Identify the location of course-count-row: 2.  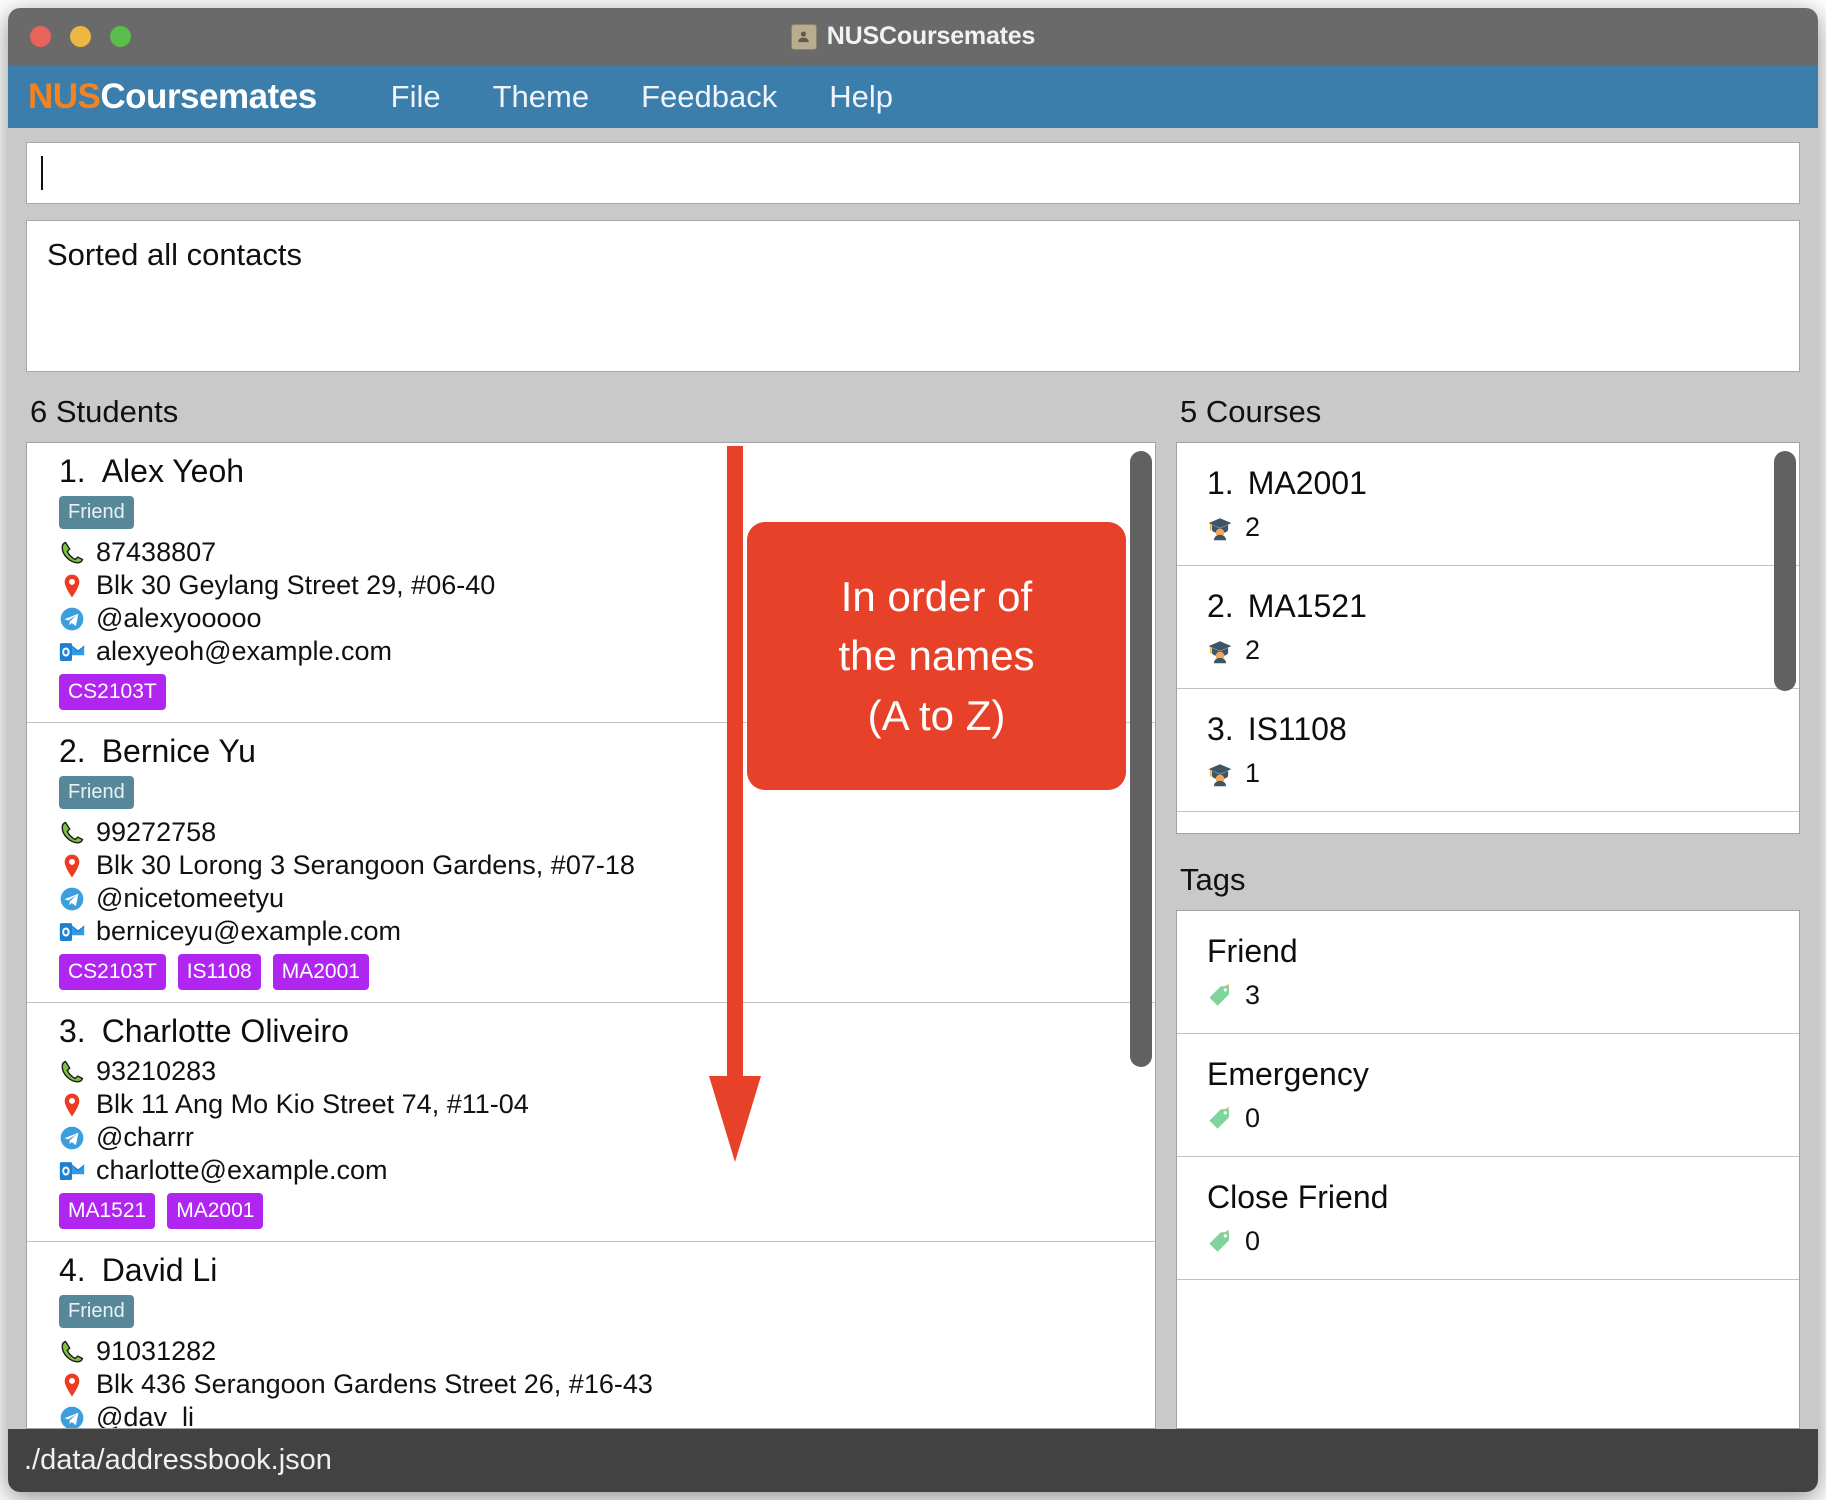
(1503, 650).